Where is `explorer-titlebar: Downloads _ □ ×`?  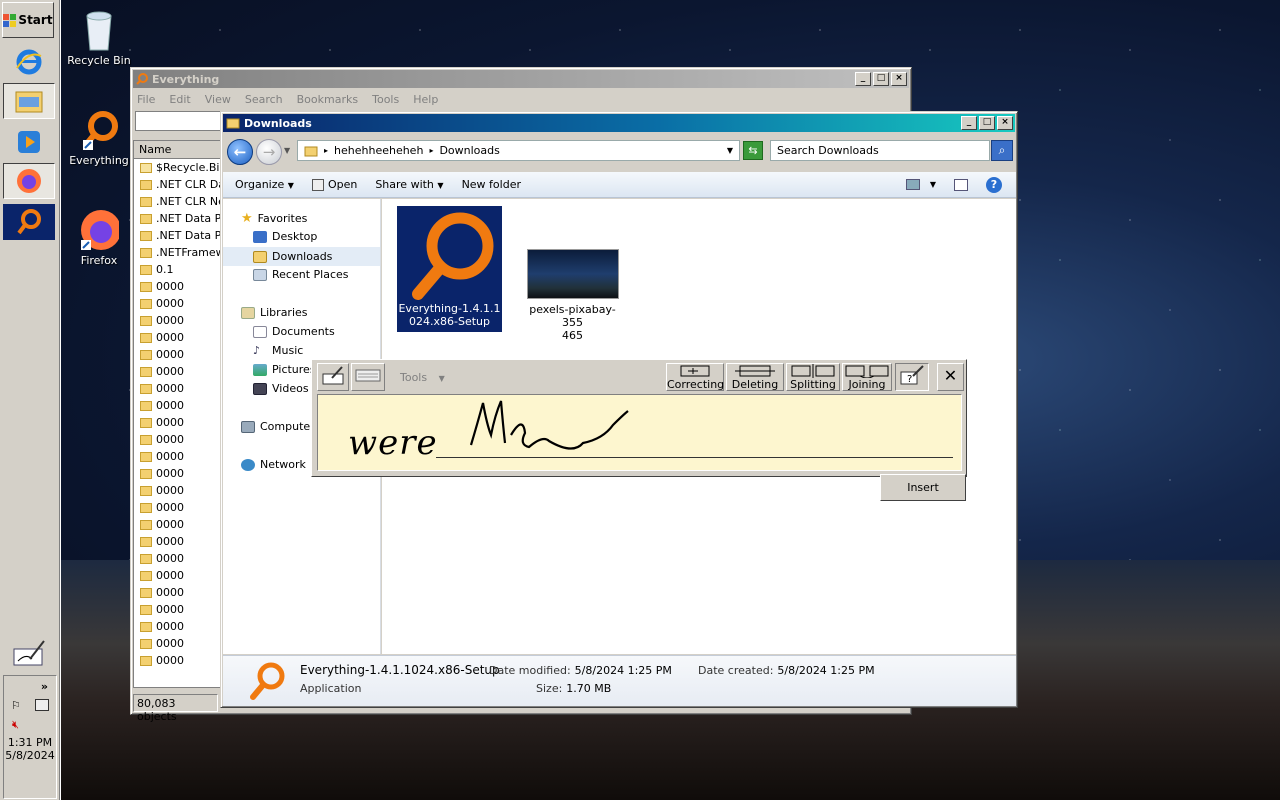 explorer-titlebar: Downloads _ □ × is located at coordinates (619, 123).